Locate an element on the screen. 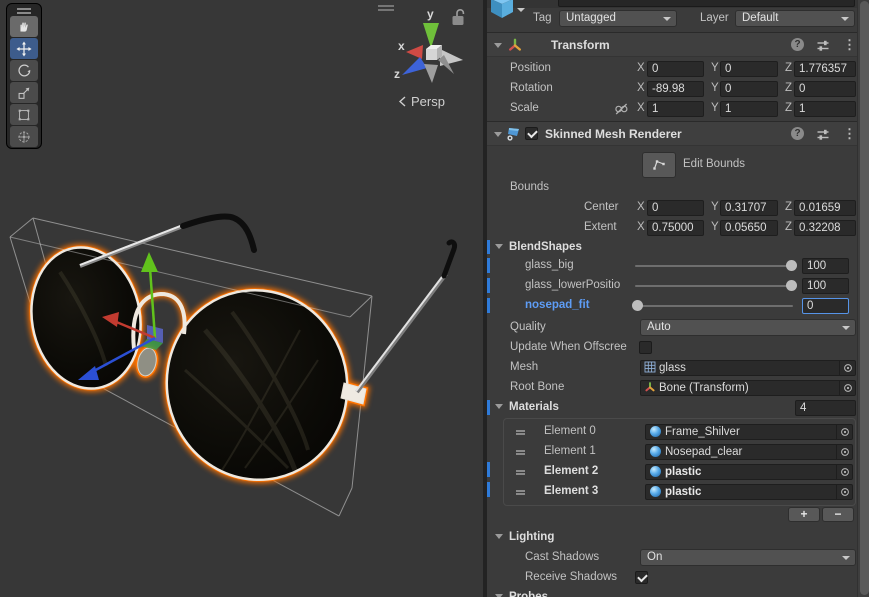  scale-z-field: 1 is located at coordinates (825, 109).